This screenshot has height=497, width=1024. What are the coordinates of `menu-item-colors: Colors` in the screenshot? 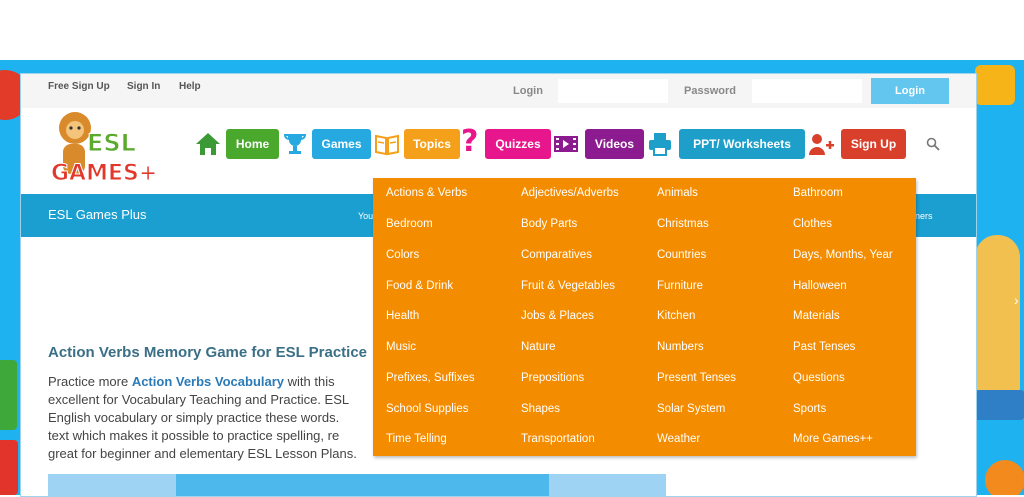 It's located at (402, 255).